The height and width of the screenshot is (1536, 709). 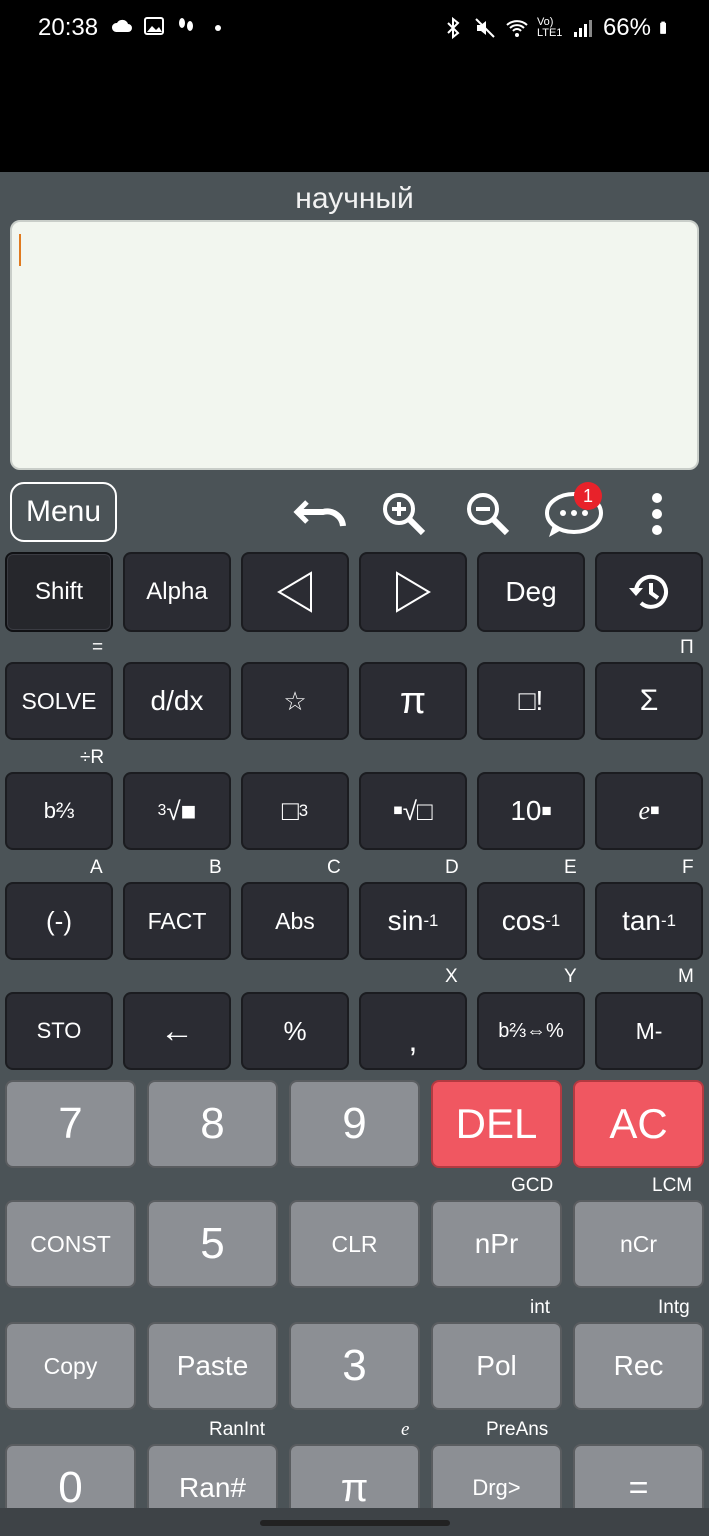 What do you see at coordinates (638, 1244) in the screenshot?
I see `combination-key: nCr` at bounding box center [638, 1244].